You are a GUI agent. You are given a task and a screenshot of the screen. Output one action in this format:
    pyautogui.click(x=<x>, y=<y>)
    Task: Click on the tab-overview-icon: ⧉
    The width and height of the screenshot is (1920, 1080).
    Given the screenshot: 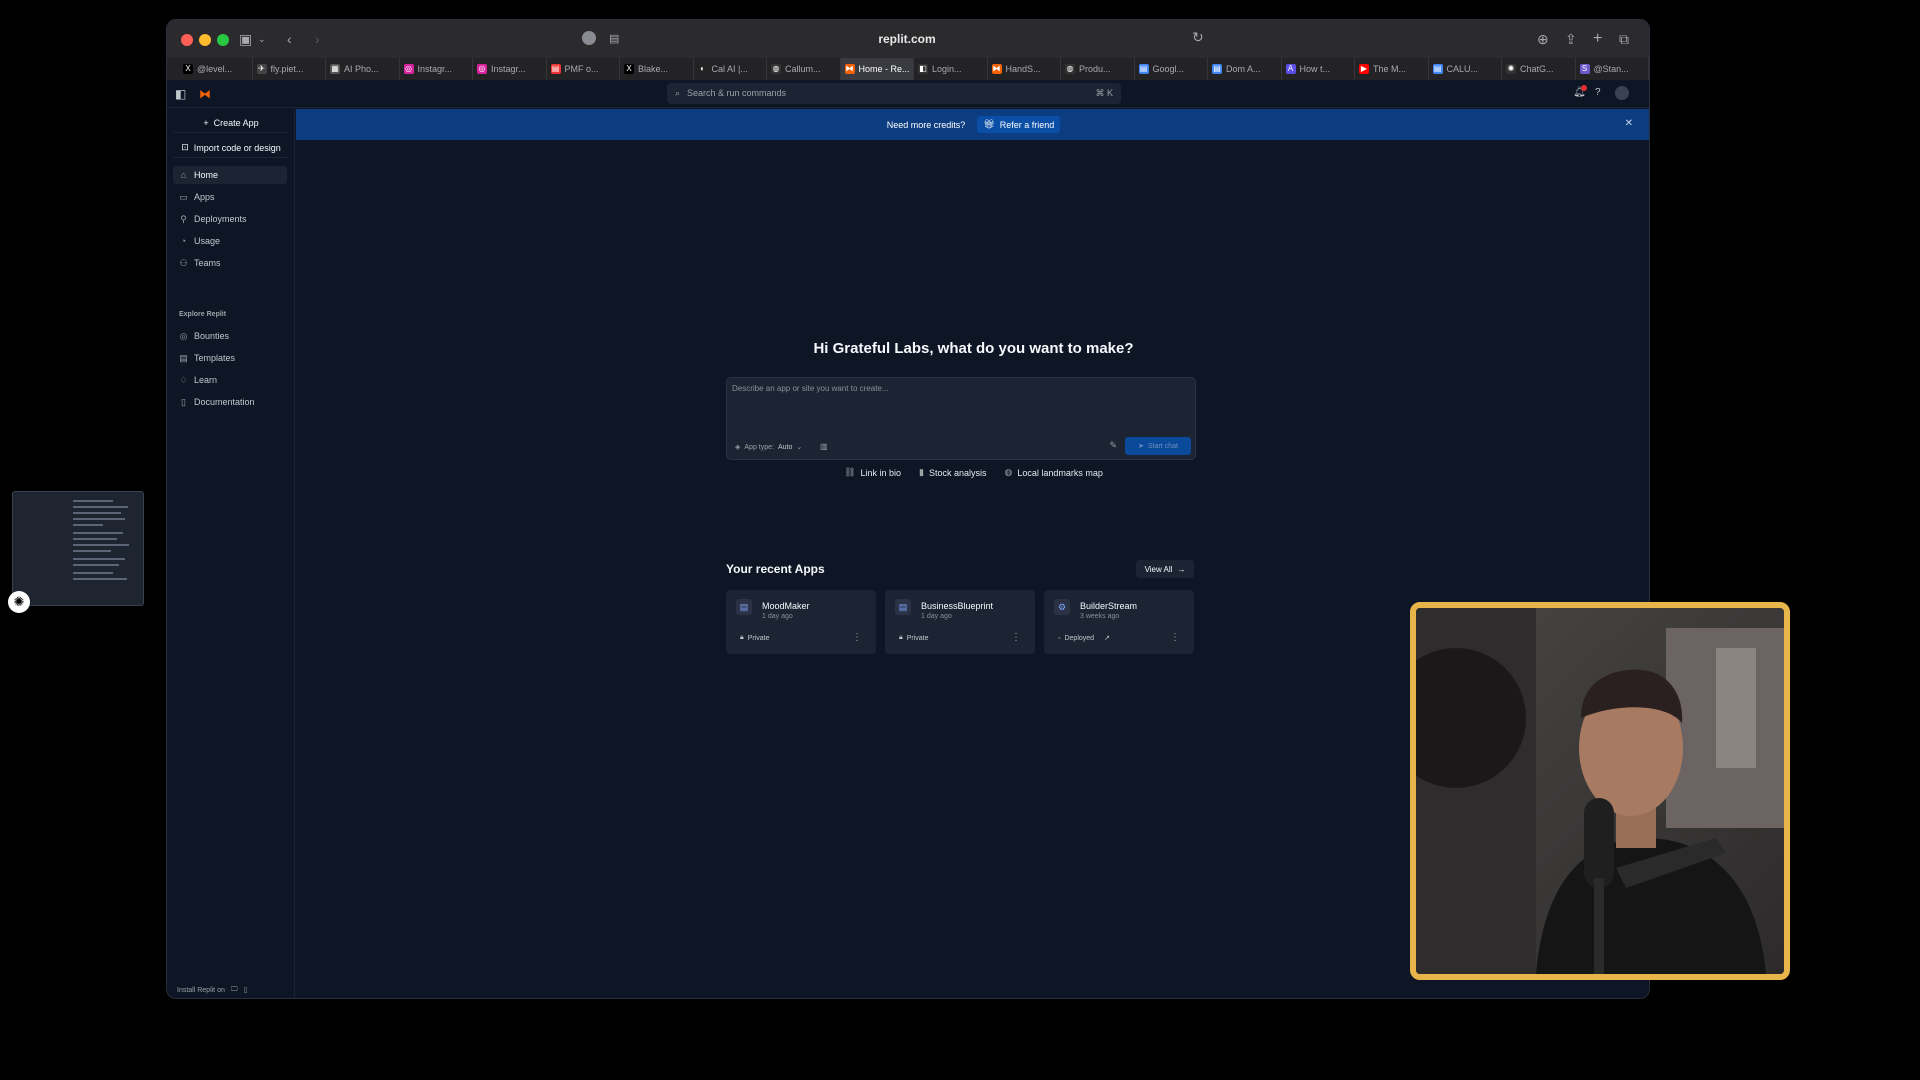 What is the action you would take?
    pyautogui.click(x=1624, y=39)
    